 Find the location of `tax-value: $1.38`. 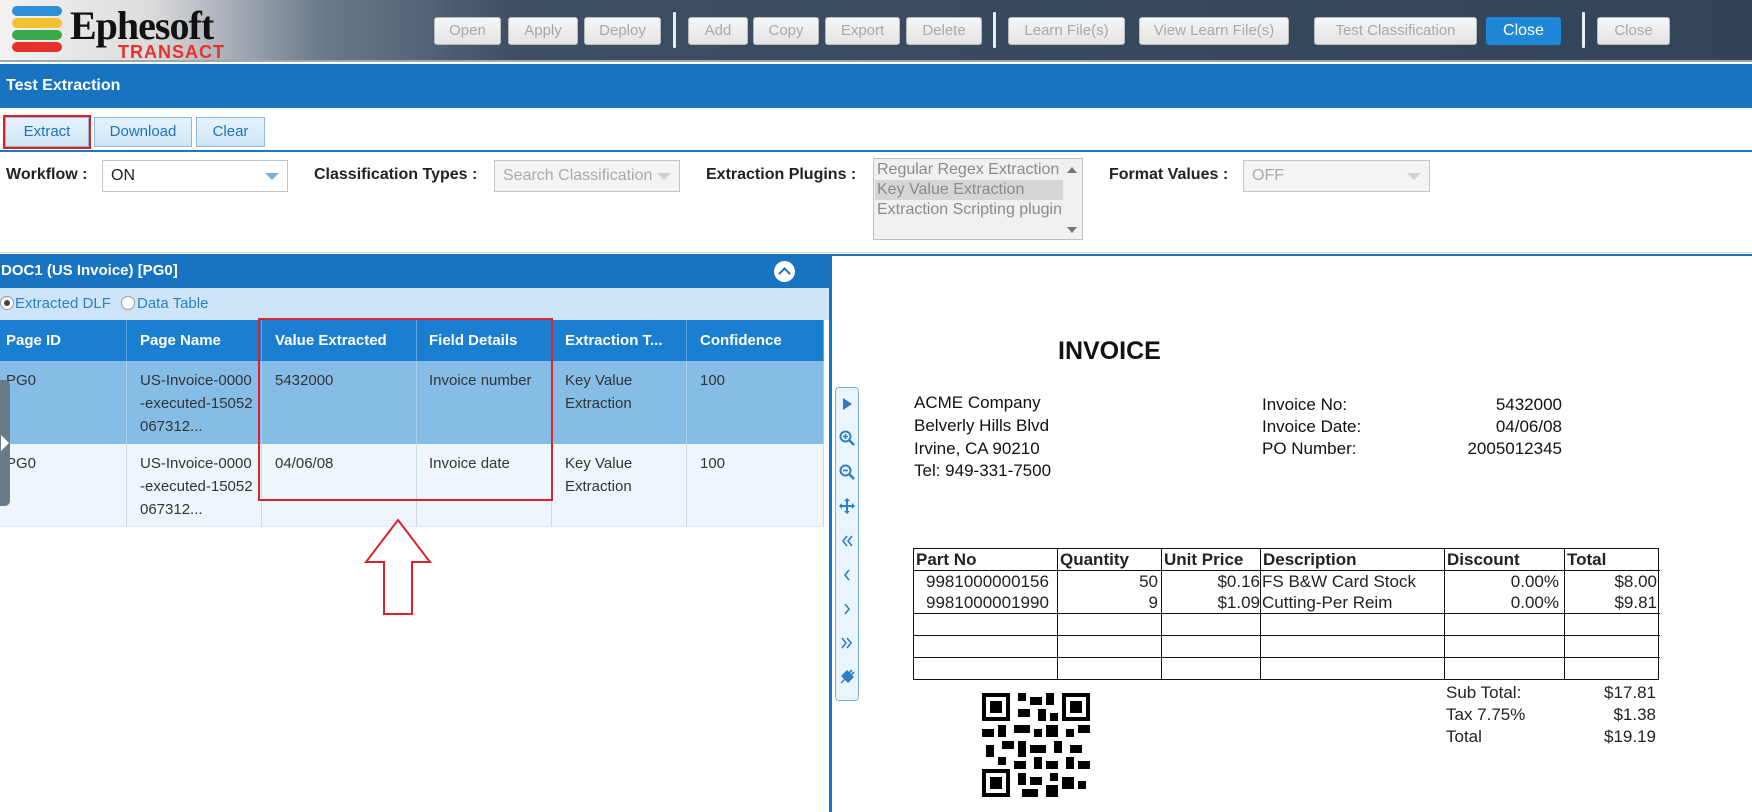

tax-value: $1.38 is located at coordinates (1634, 714).